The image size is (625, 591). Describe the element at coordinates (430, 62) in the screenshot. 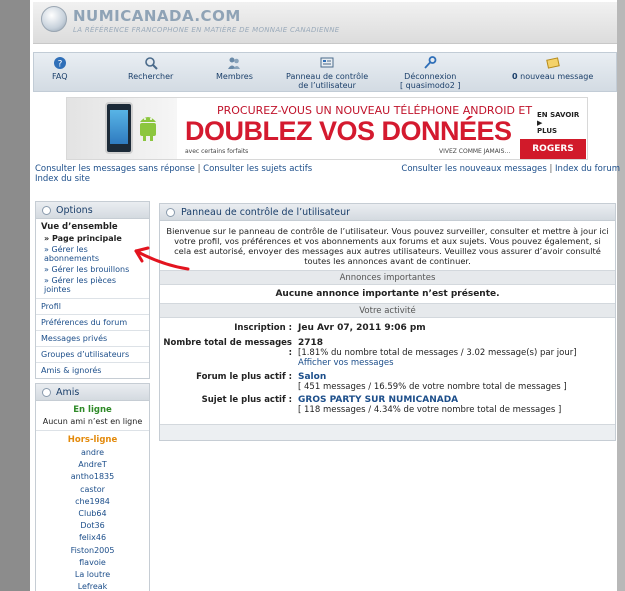

I see `key-icon` at that location.